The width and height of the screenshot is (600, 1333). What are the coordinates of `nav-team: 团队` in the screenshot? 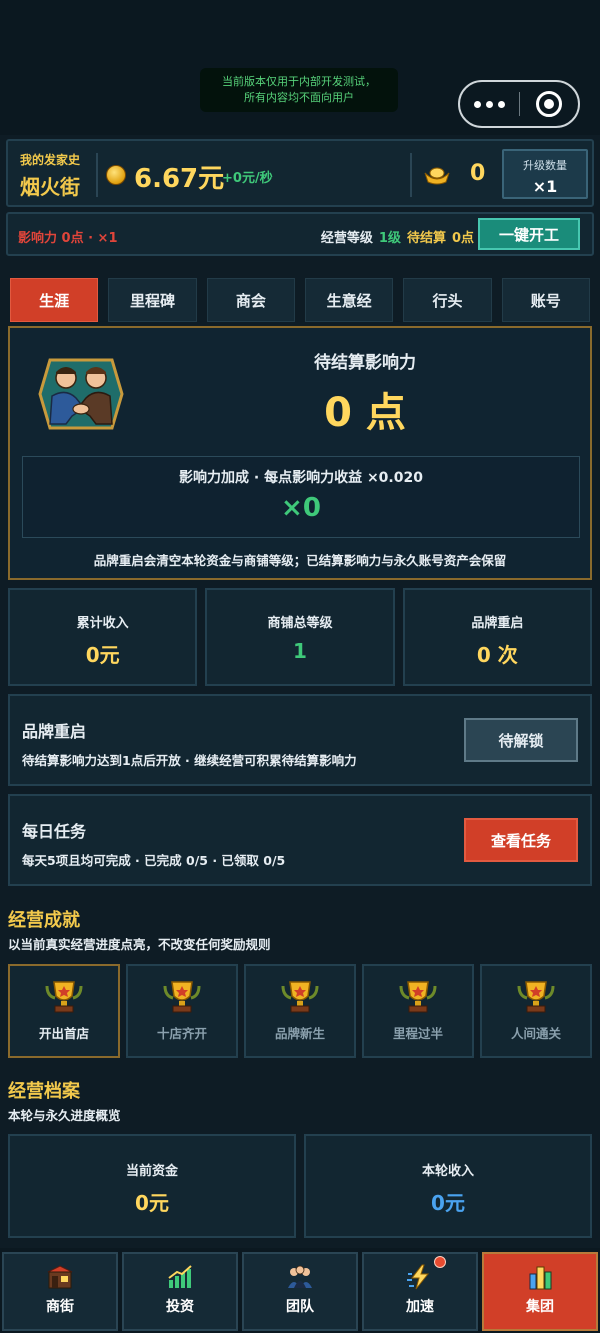 It's located at (300, 1291).